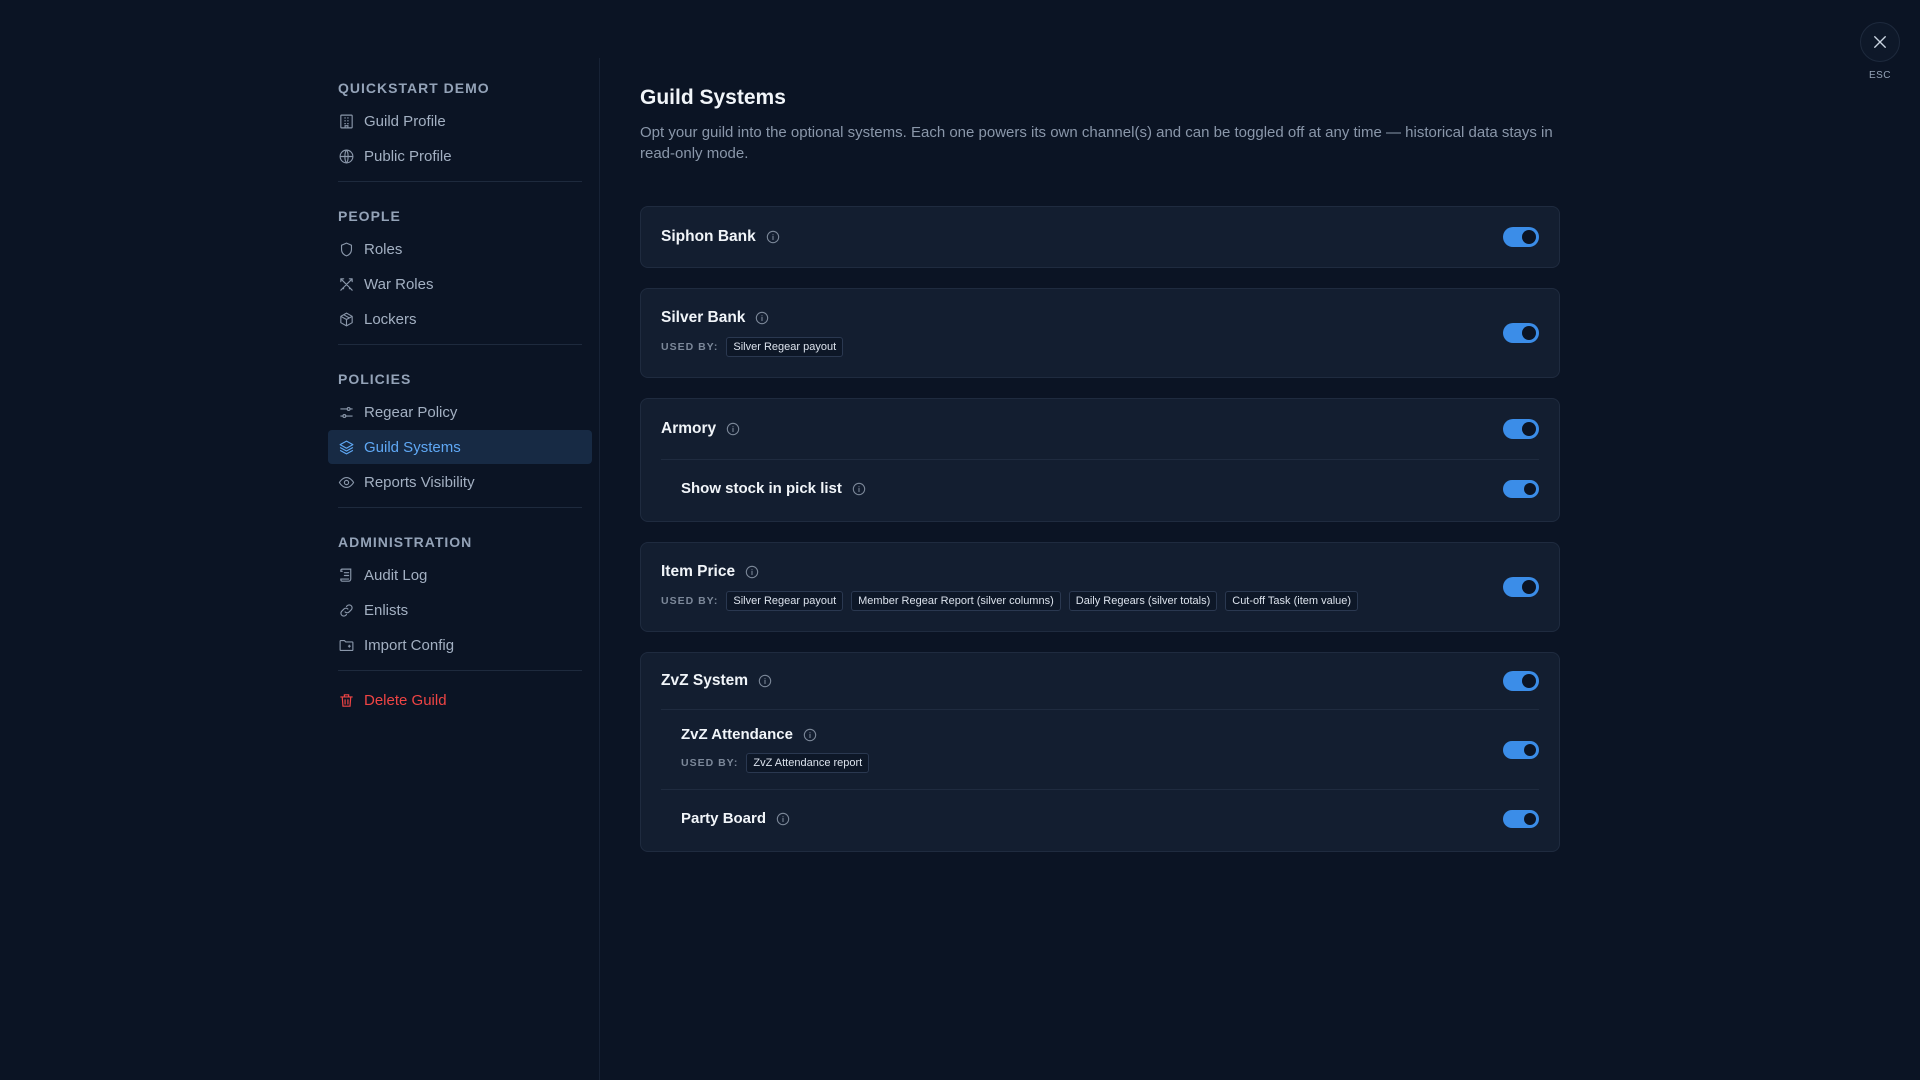 This screenshot has height=1080, width=1920. What do you see at coordinates (460, 284) in the screenshot?
I see `sidebar-item-war-roles: War Roles` at bounding box center [460, 284].